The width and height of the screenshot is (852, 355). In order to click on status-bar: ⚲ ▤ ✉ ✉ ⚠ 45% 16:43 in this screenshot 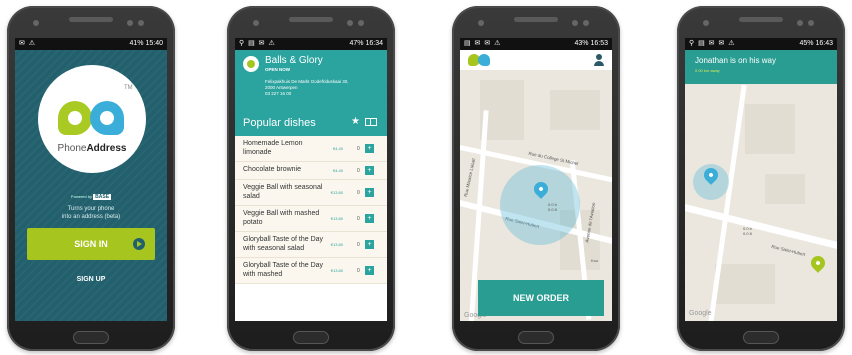, I will do `click(761, 44)`.